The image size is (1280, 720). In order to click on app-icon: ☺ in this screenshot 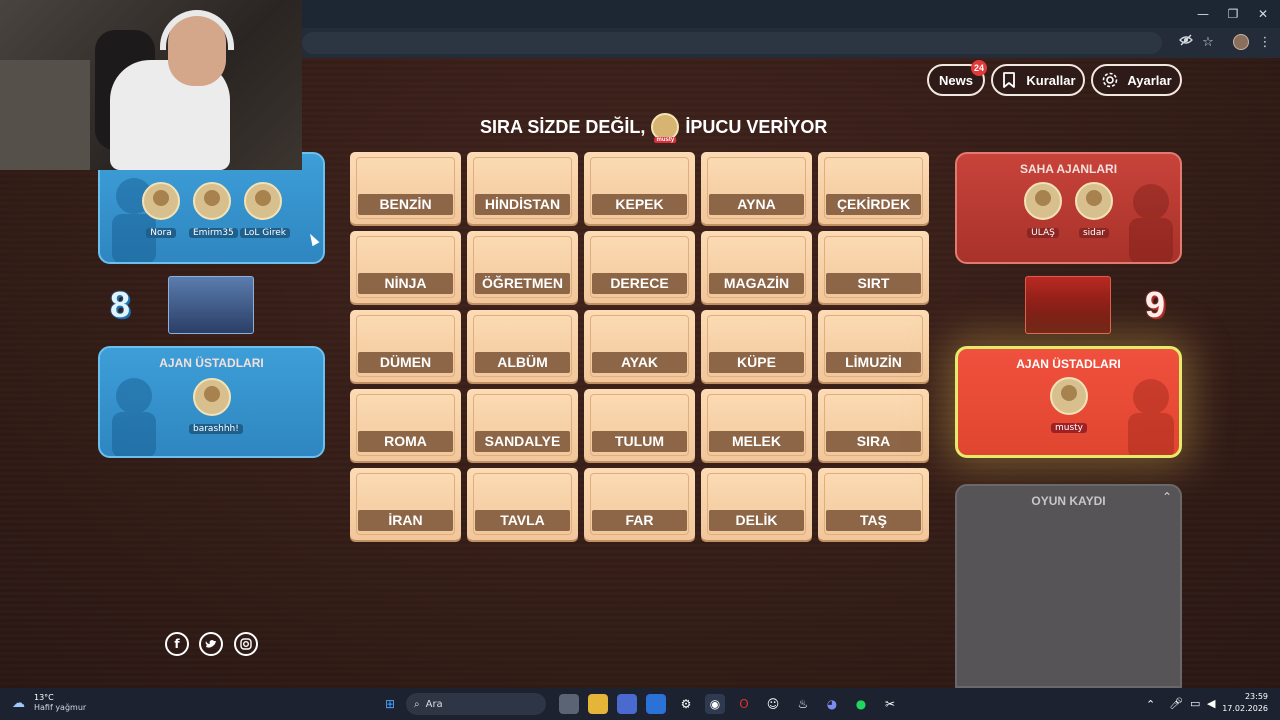, I will do `click(773, 704)`.